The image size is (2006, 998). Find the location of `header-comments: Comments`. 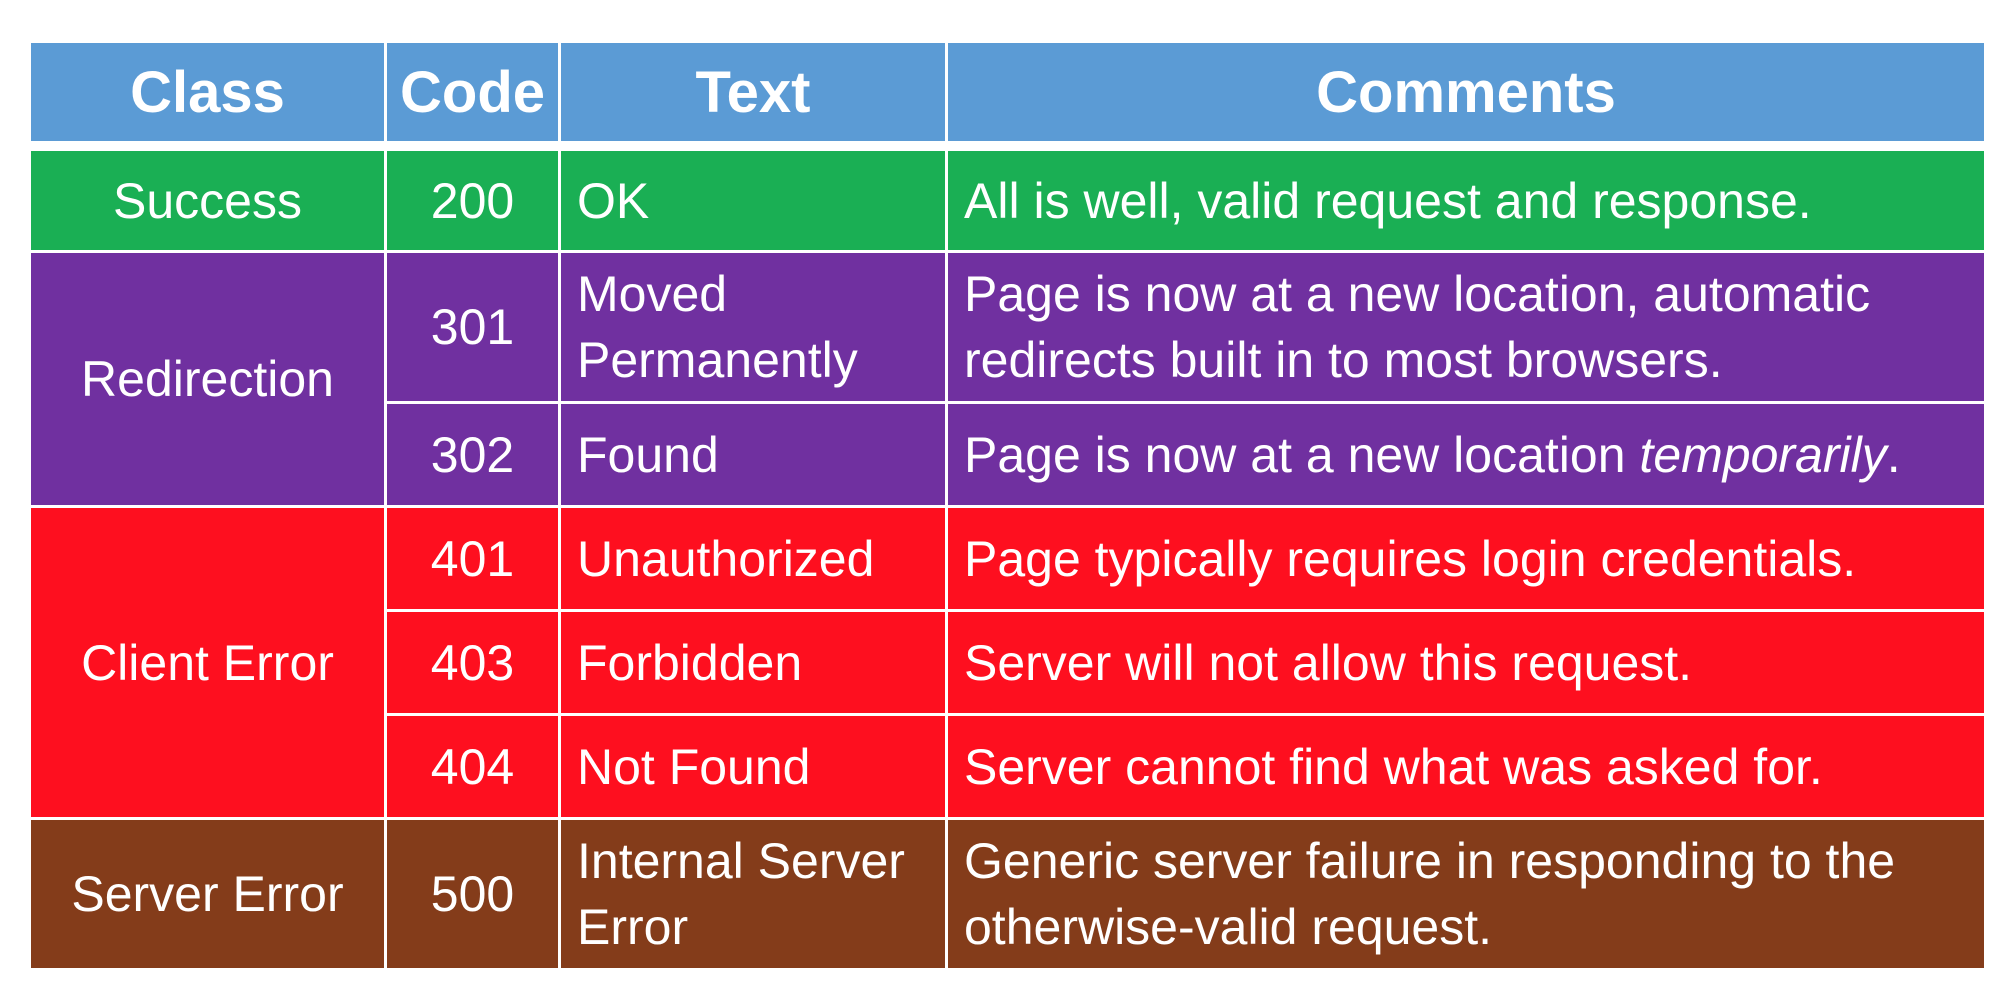

header-comments: Comments is located at coordinates (1466, 94).